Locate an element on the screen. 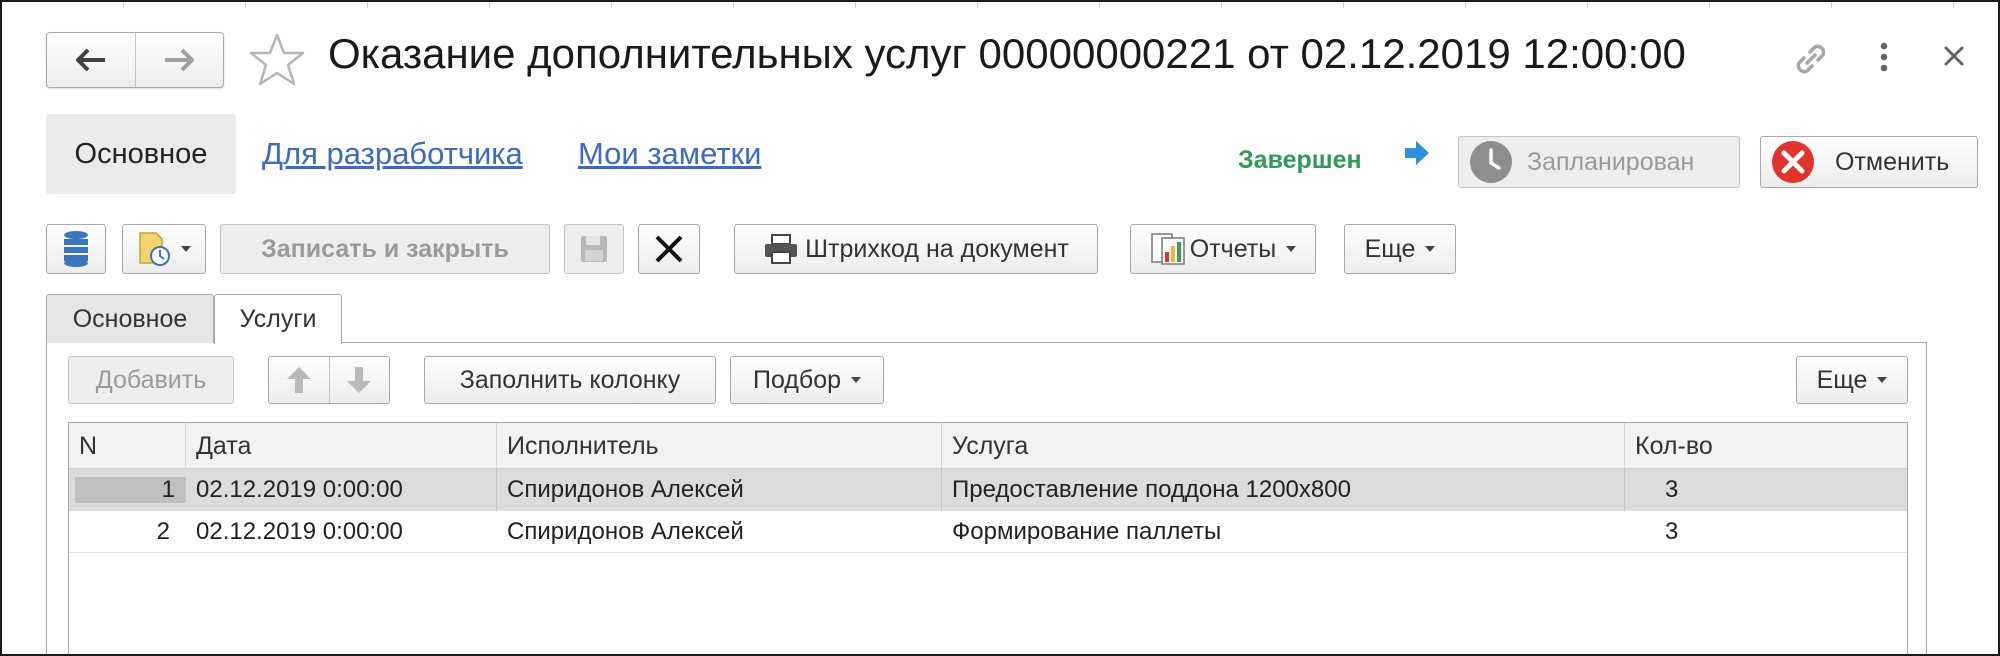 The width and height of the screenshot is (2000, 656). clock-icon is located at coordinates (1491, 162).